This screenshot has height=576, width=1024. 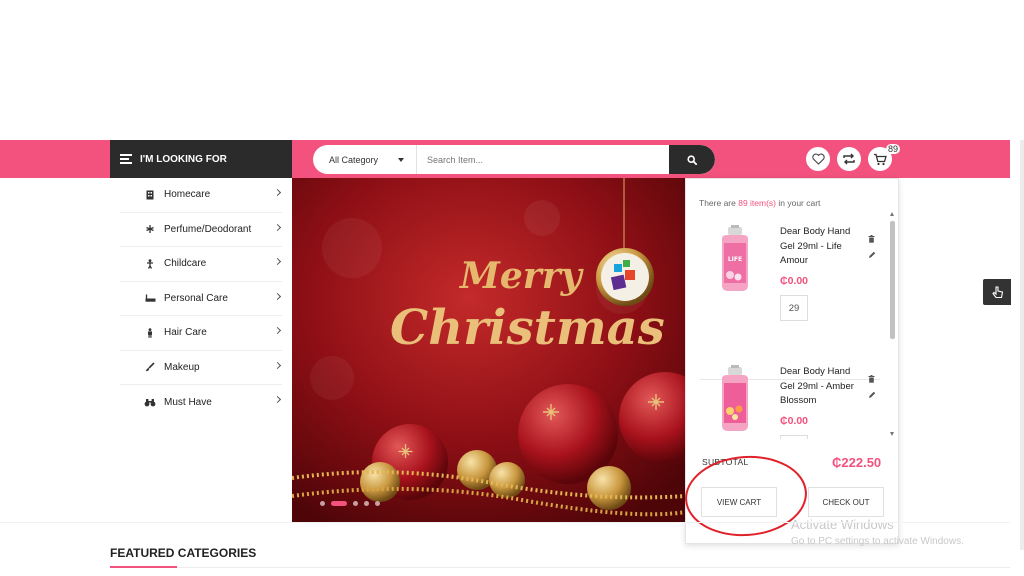 What do you see at coordinates (880, 159) in the screenshot?
I see `cart-icon` at bounding box center [880, 159].